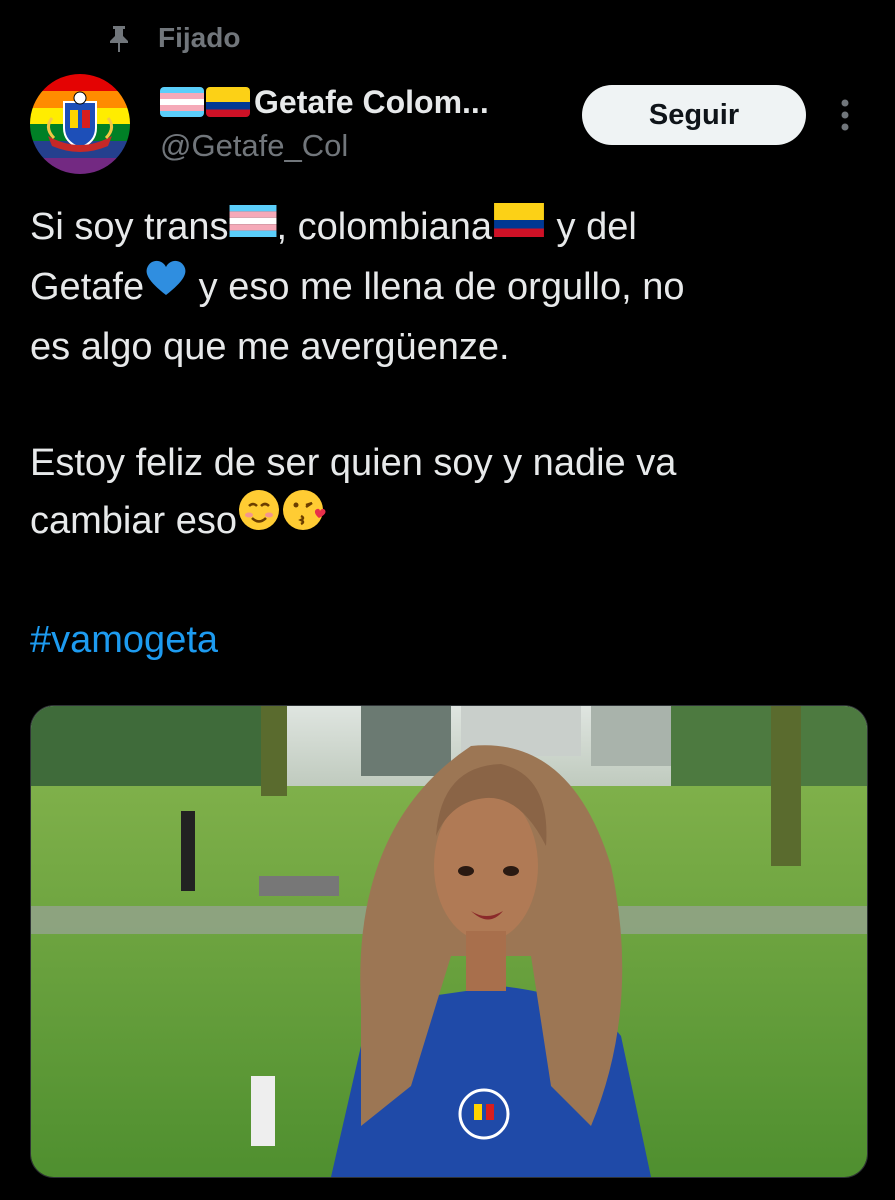 The image size is (895, 1200). I want to click on pinned-indicator: Fijado, so click(174, 38).